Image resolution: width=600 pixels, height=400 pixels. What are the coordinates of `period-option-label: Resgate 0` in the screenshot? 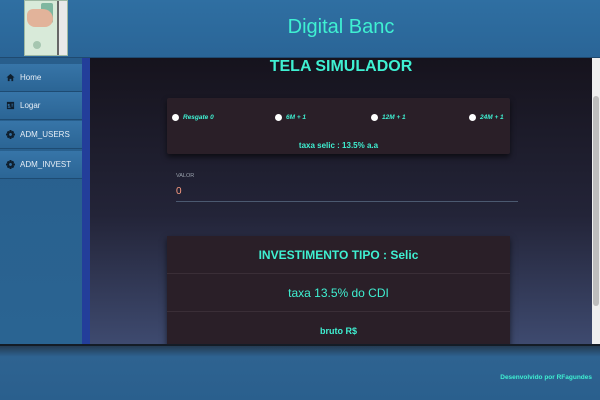 It's located at (198, 117).